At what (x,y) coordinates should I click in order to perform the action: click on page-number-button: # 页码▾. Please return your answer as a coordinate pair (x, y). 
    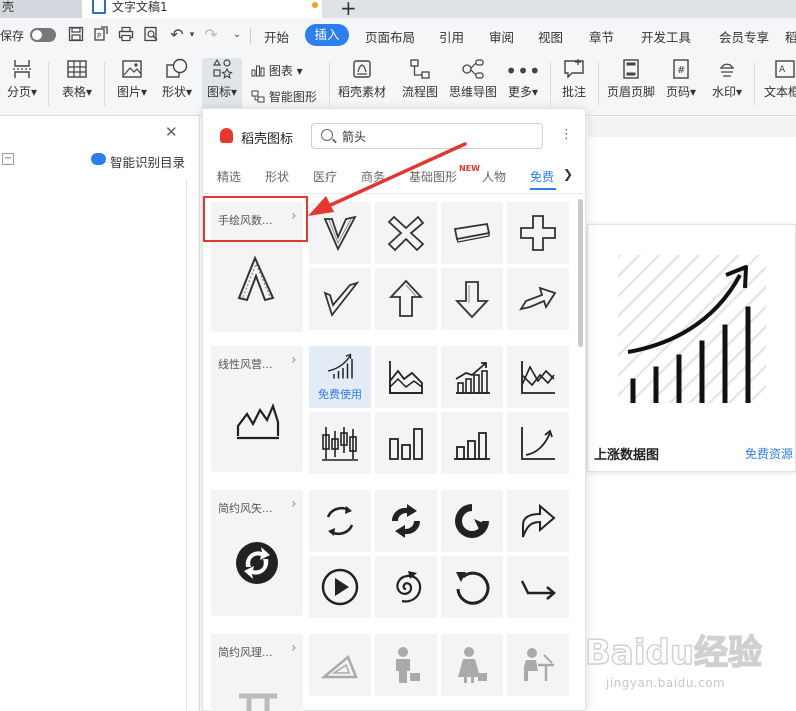
    Looking at the image, I should click on (681, 84).